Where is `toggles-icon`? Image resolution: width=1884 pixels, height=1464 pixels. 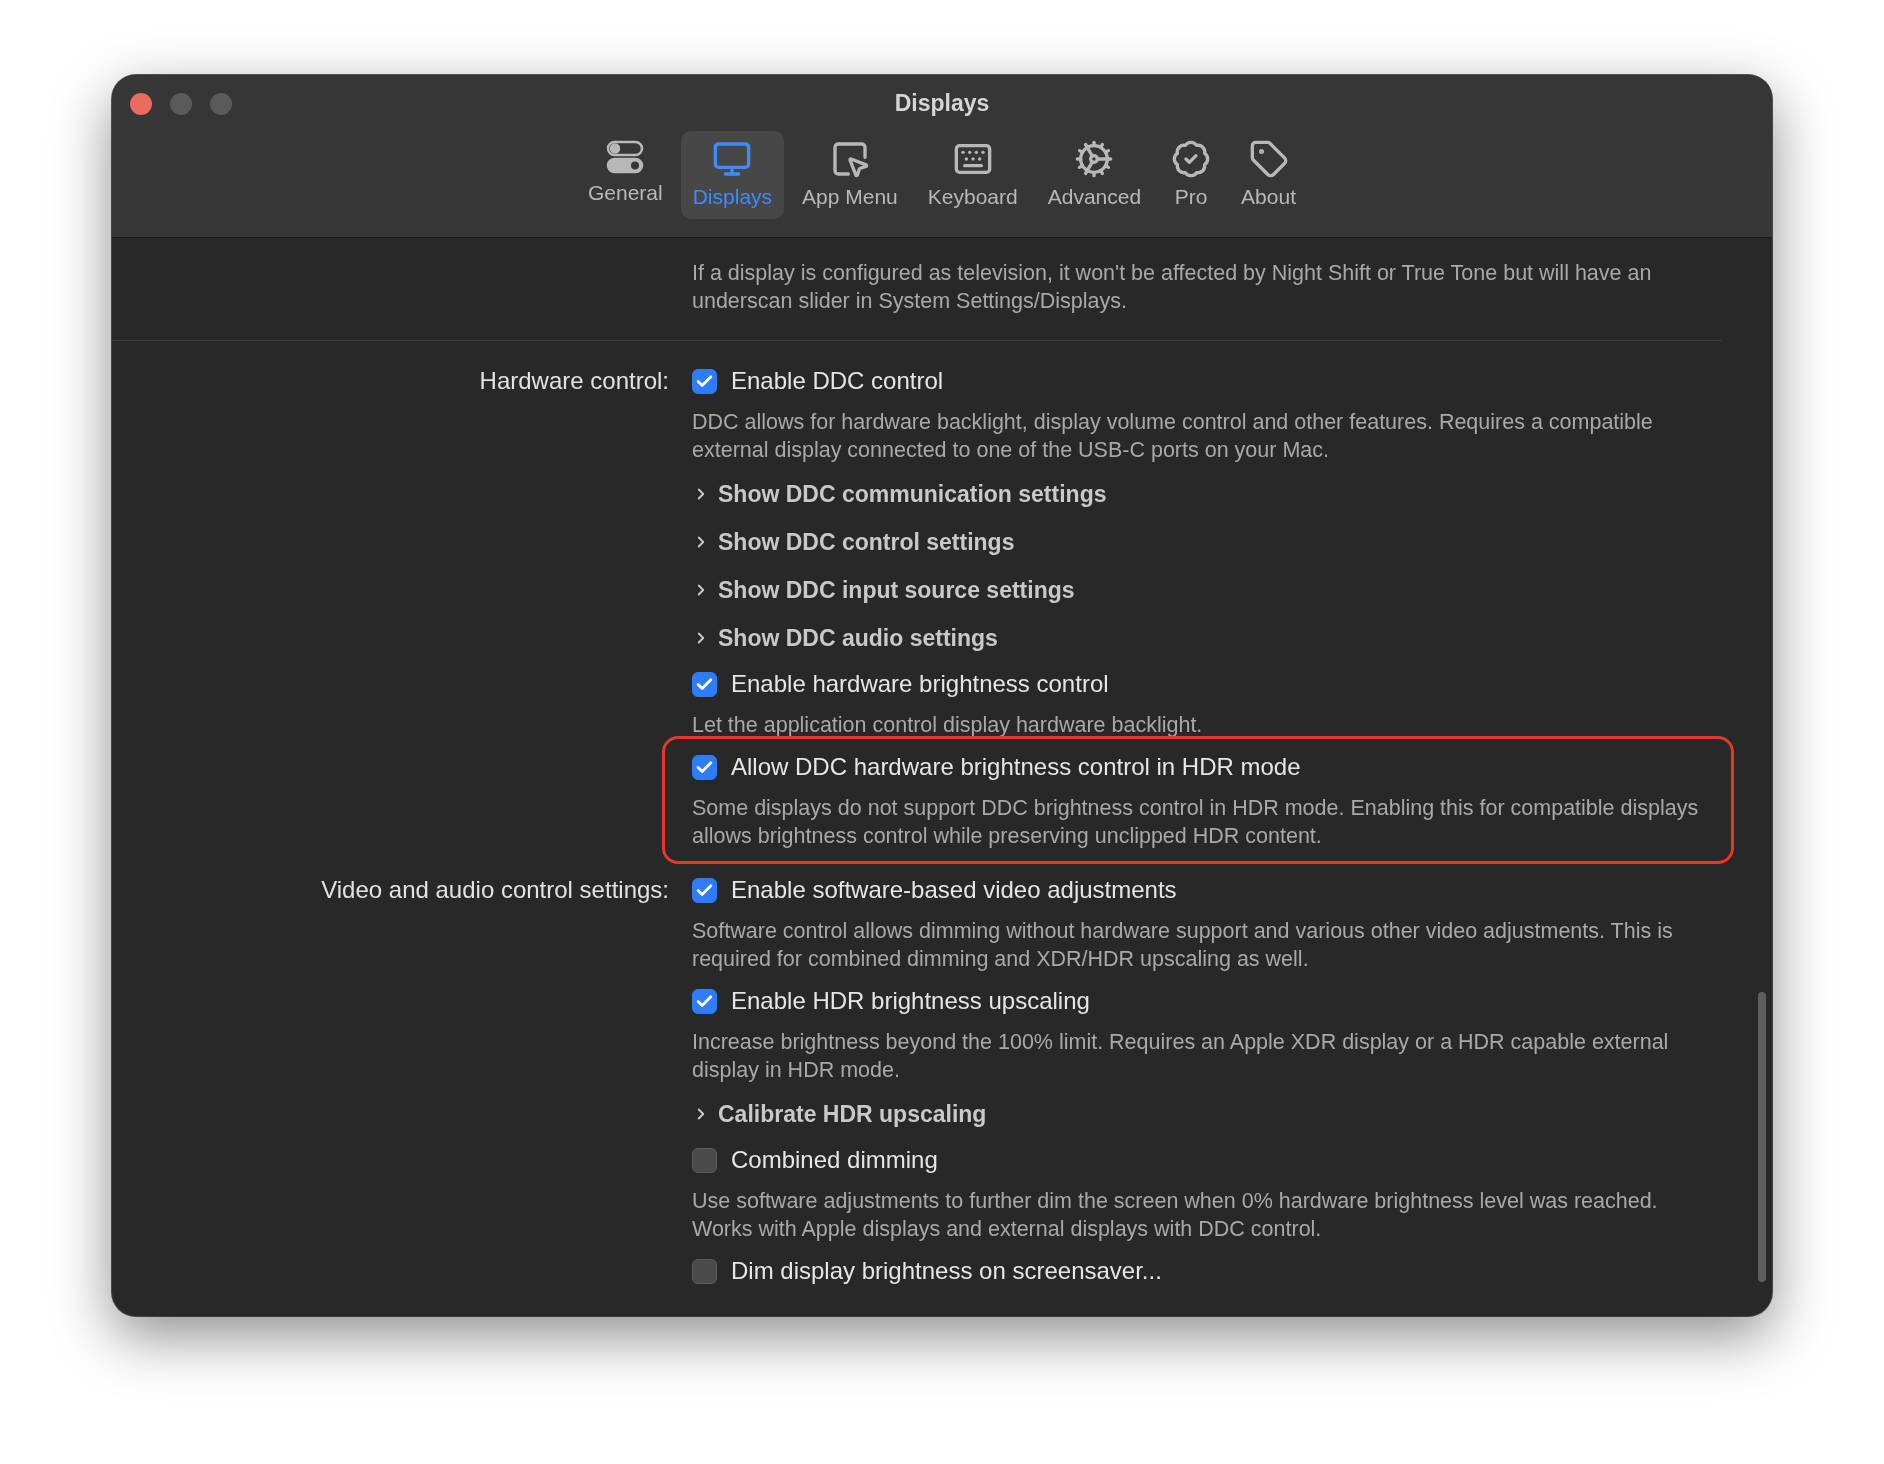 toggles-icon is located at coordinates (625, 157).